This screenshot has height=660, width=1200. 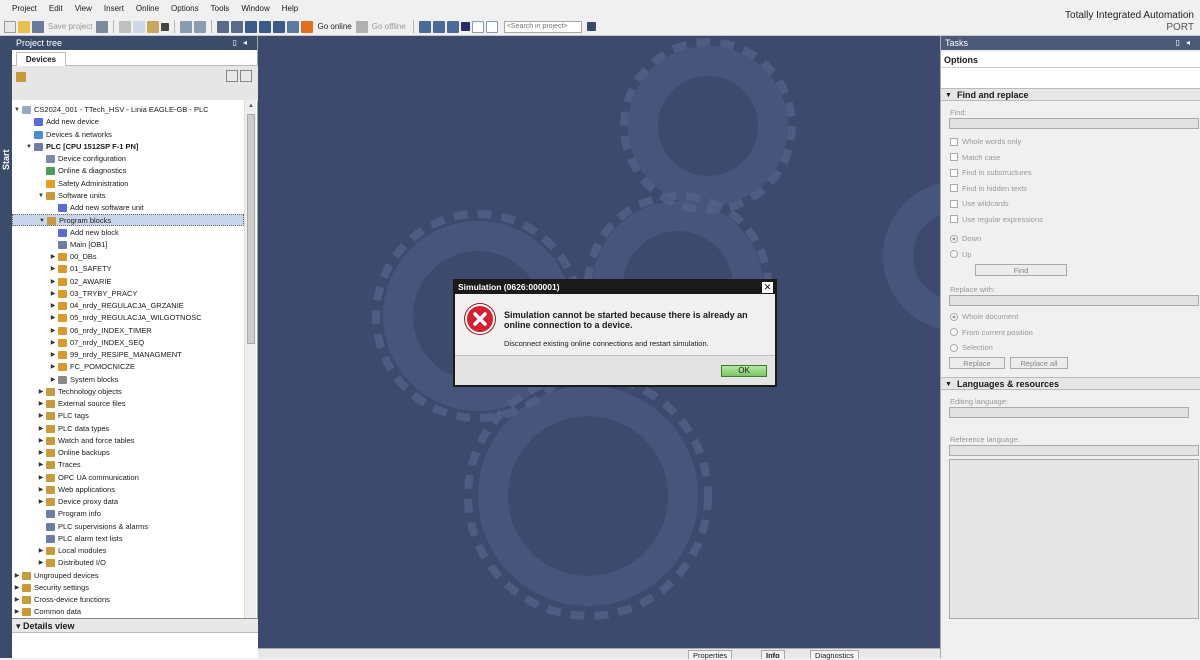 What do you see at coordinates (1070, 255) in the screenshot?
I see `up-radio: Up` at bounding box center [1070, 255].